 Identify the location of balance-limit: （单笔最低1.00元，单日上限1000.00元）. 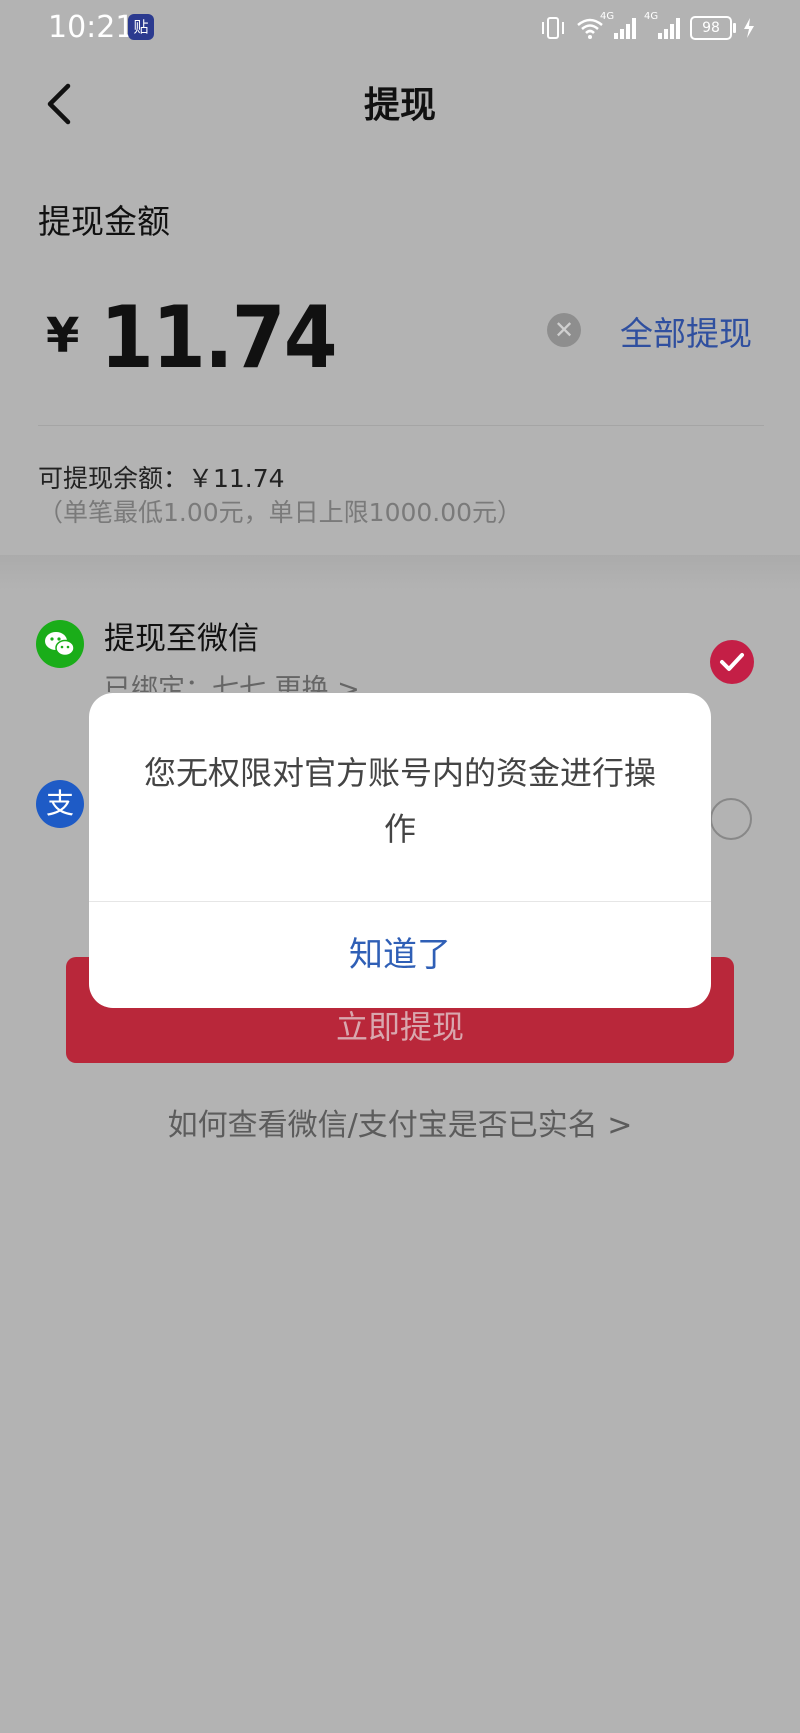
(280, 512).